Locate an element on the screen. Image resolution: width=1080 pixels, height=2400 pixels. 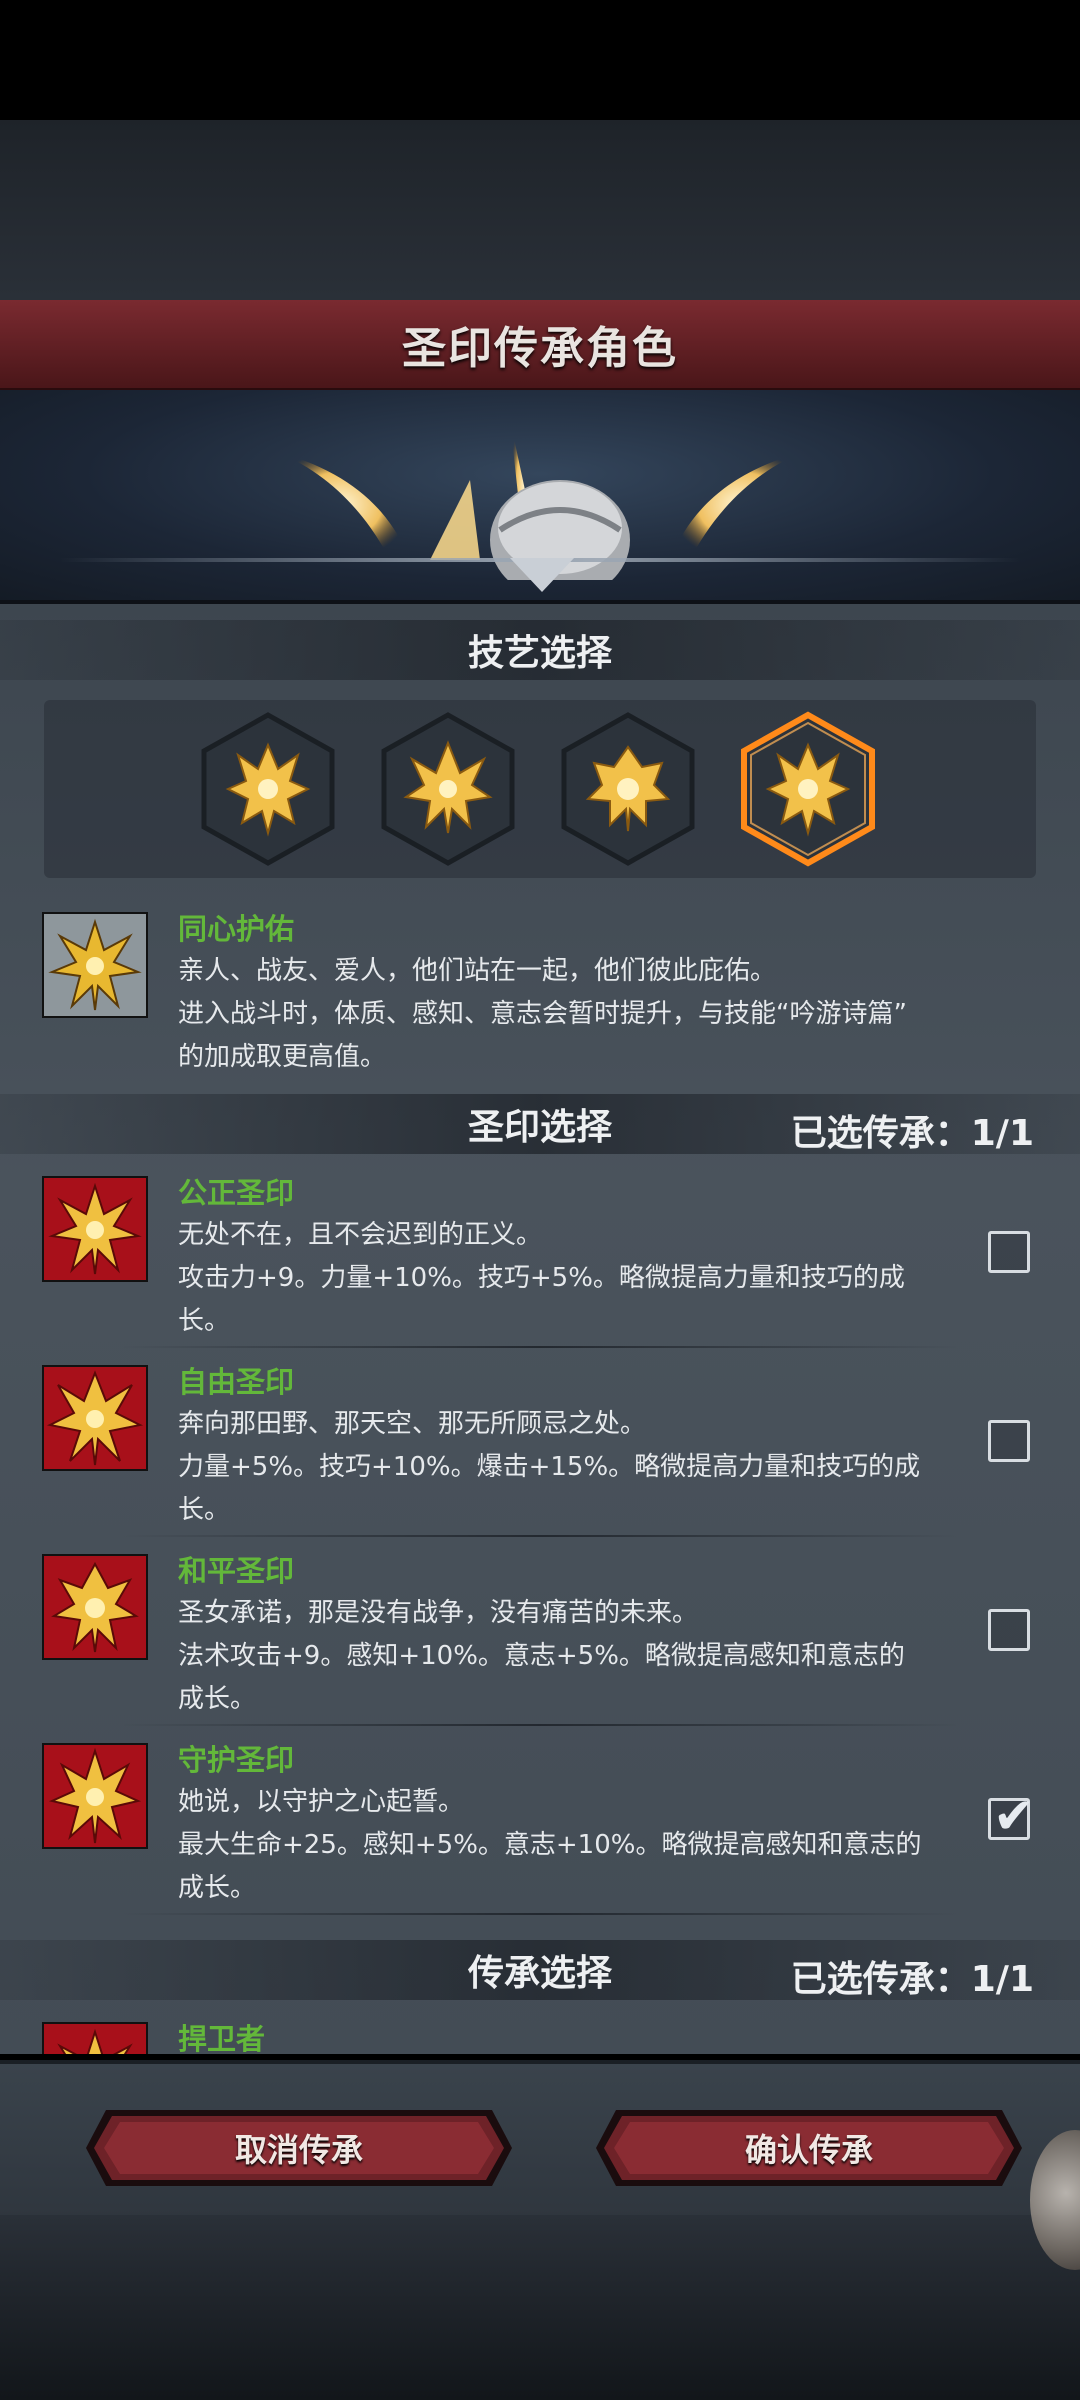
seal-checkbox-guardian: ✔ is located at coordinates (1011, 1816).